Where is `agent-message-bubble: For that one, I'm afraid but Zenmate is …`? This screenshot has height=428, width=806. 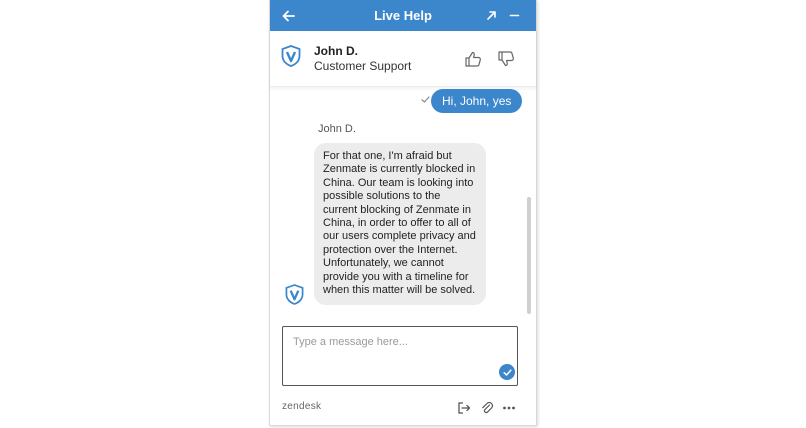
agent-message-bubble: For that one, I'm afraid but Zenmate is … is located at coordinates (400, 224).